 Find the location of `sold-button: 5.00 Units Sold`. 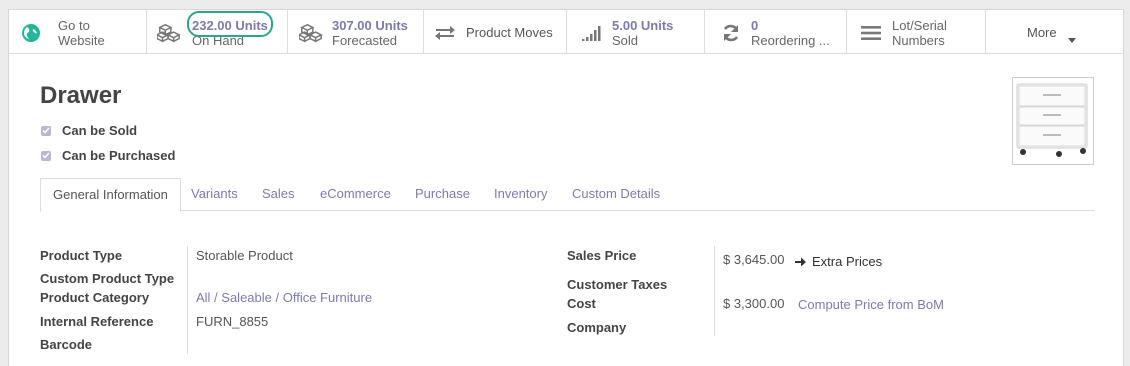

sold-button: 5.00 Units Sold is located at coordinates (636, 32).